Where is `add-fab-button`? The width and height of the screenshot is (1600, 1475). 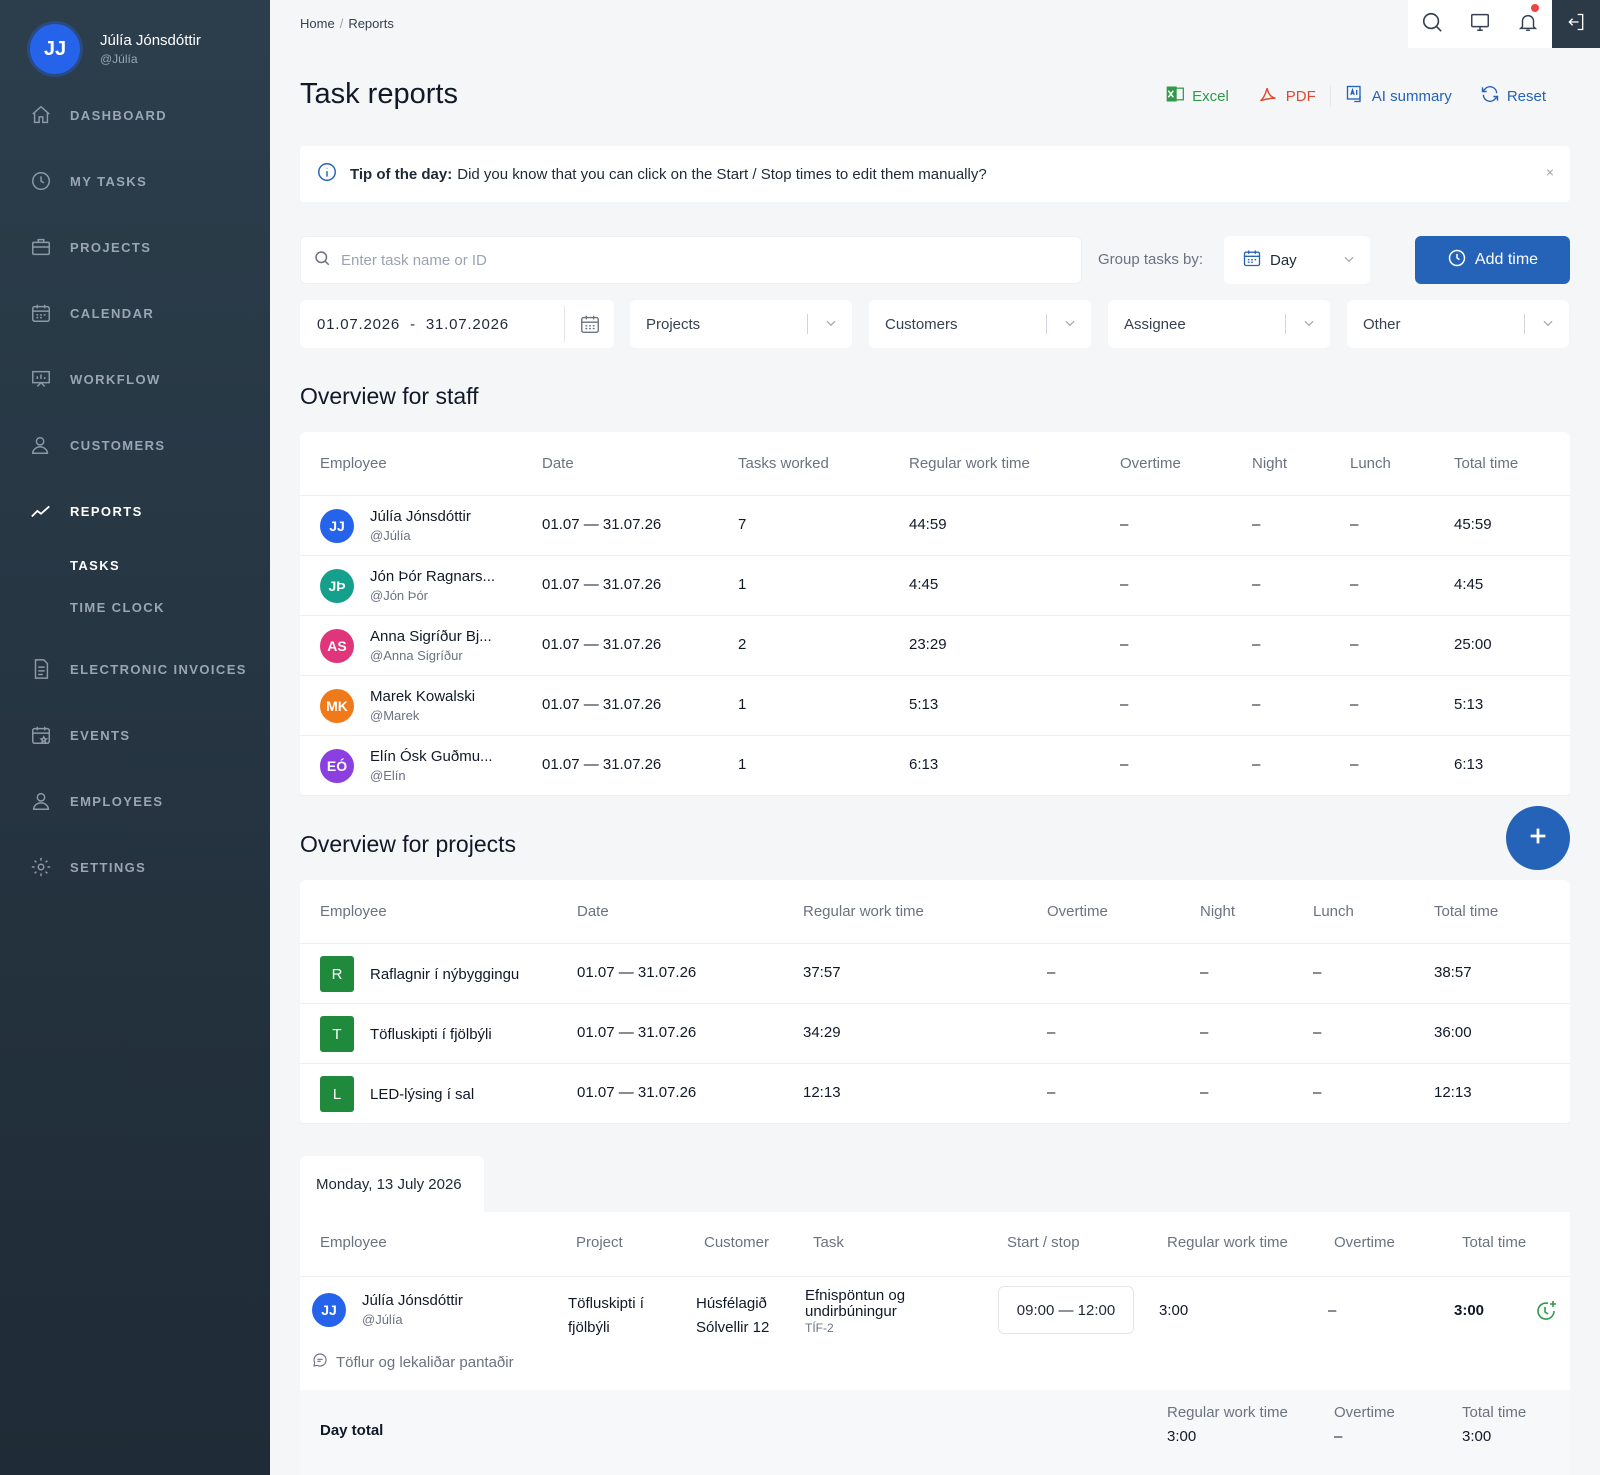
add-fab-button is located at coordinates (1538, 838).